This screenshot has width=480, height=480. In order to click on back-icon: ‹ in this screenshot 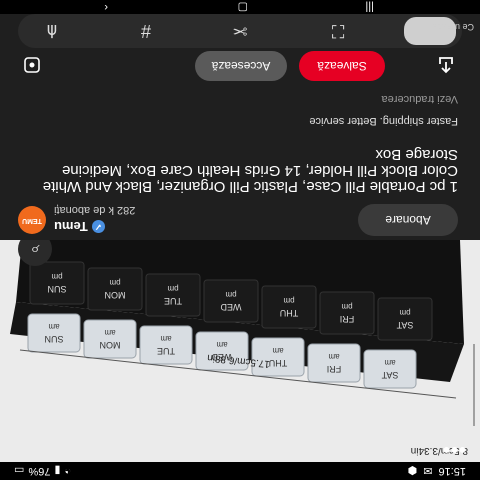, I will do `click(106, 7)`.